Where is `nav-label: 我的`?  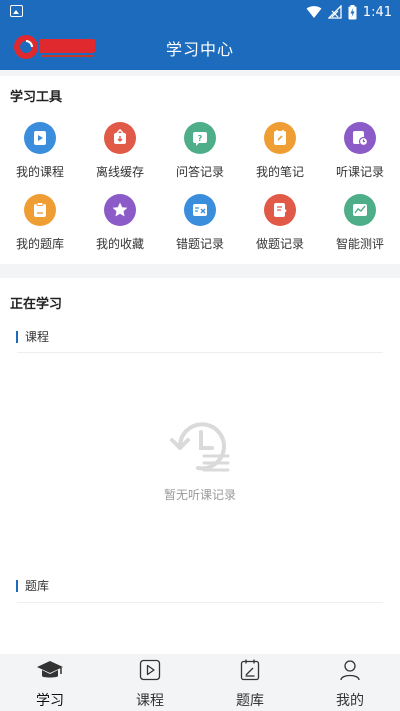
nav-label: 我的 is located at coordinates (350, 701).